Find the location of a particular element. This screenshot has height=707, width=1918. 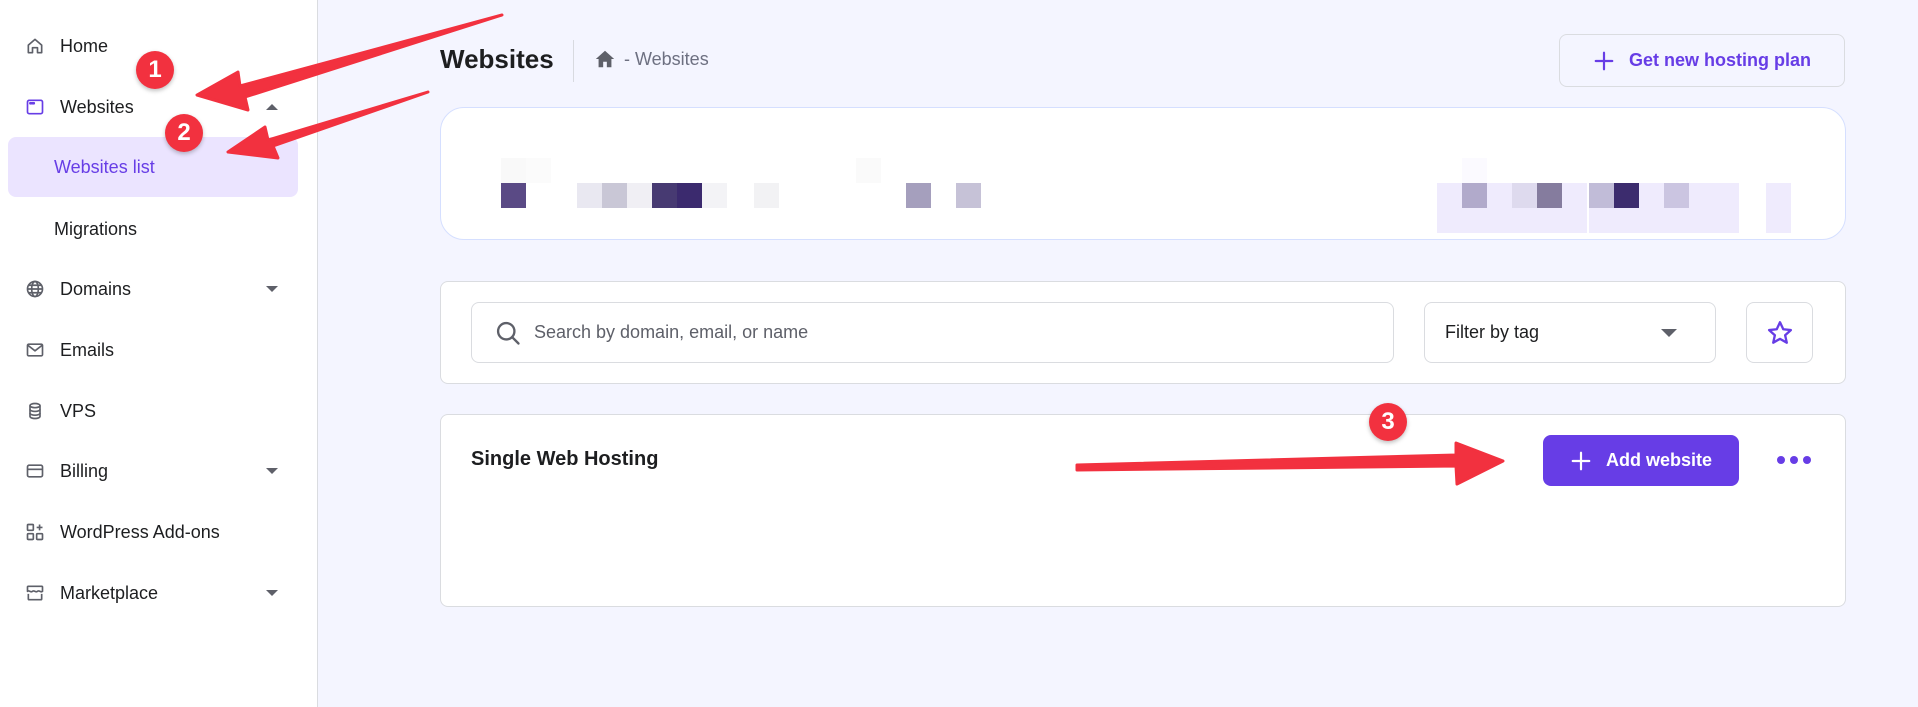

sidebar-item-label: Marketplace is located at coordinates (109, 592).